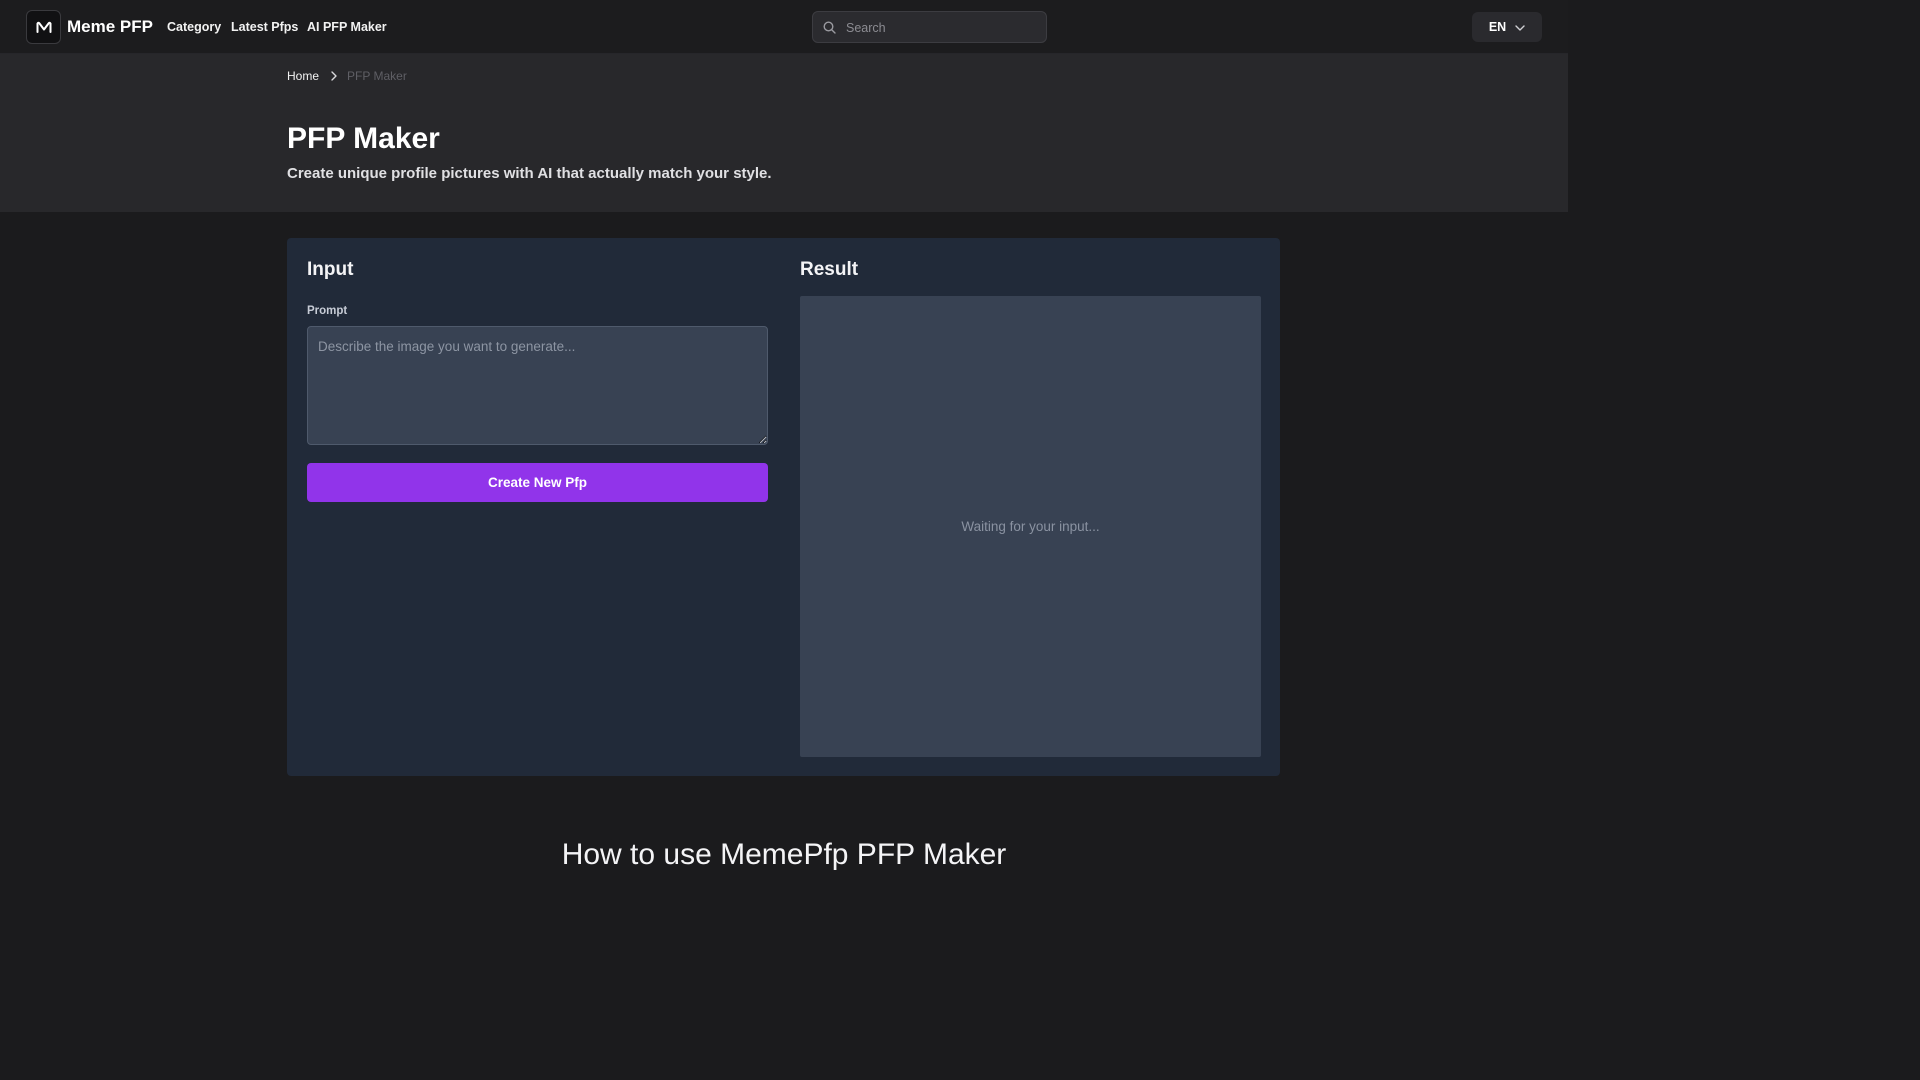 The height and width of the screenshot is (1080, 1920). What do you see at coordinates (303, 76) in the screenshot?
I see `breadcrumb-home: Home` at bounding box center [303, 76].